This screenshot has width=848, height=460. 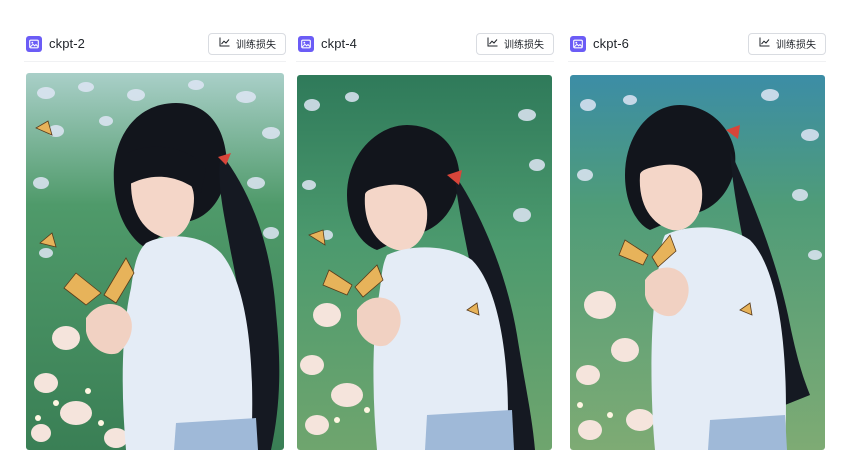 What do you see at coordinates (67, 43) in the screenshot?
I see `checkpoint-title: ckpt-2` at bounding box center [67, 43].